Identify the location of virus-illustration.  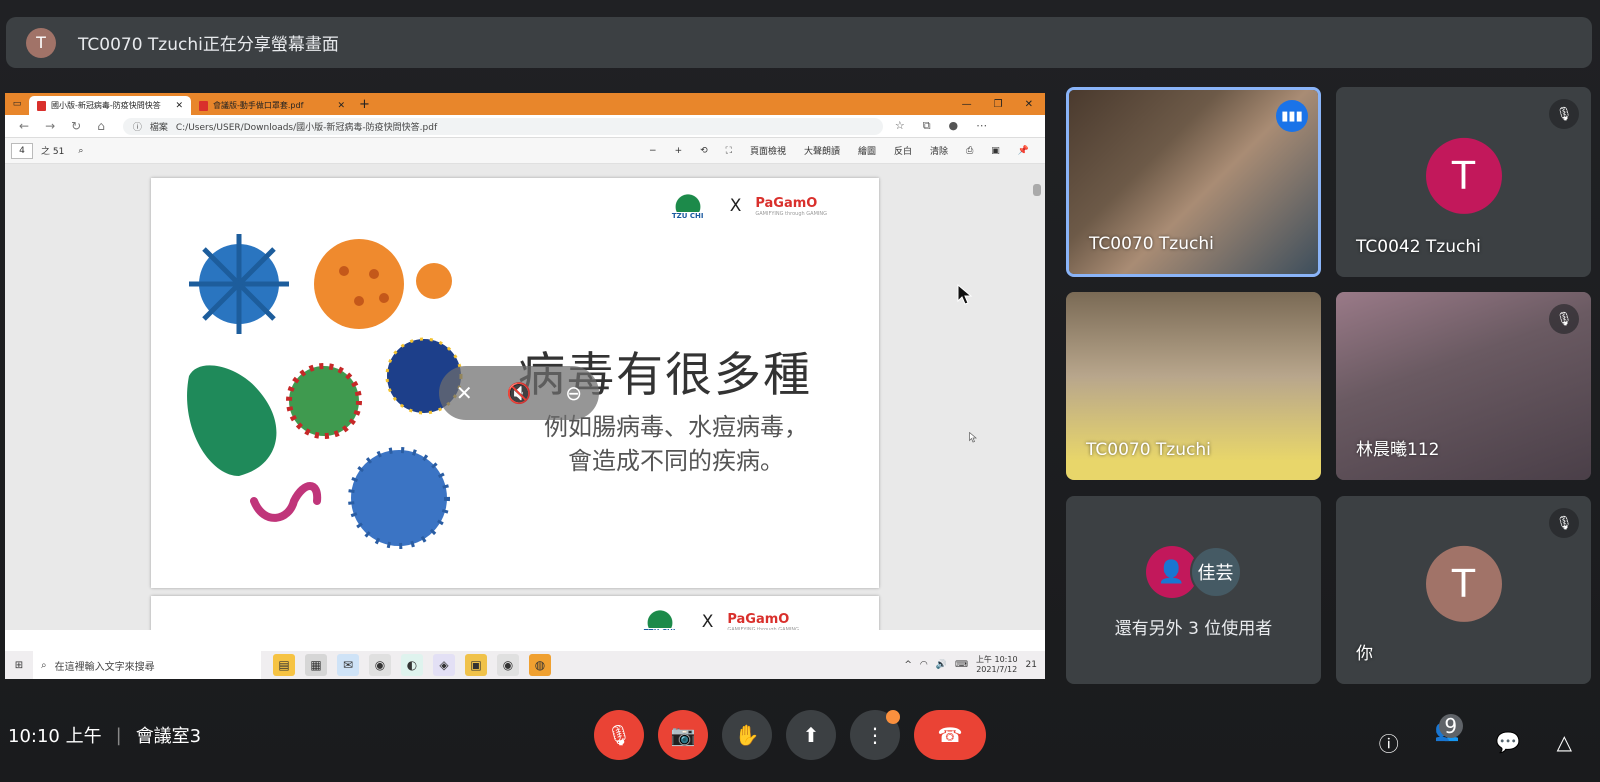
(325, 391).